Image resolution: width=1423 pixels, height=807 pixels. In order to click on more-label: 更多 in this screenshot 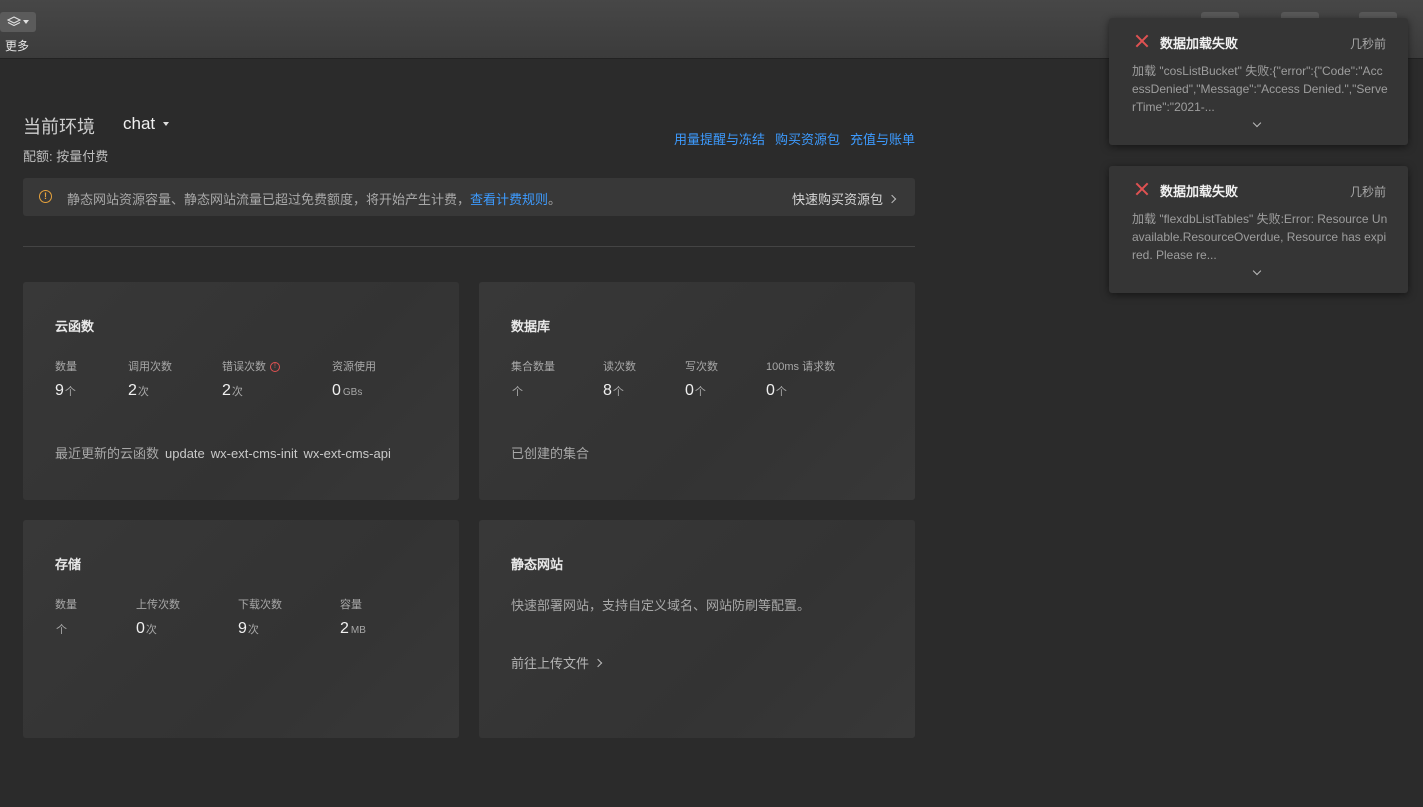, I will do `click(17, 45)`.